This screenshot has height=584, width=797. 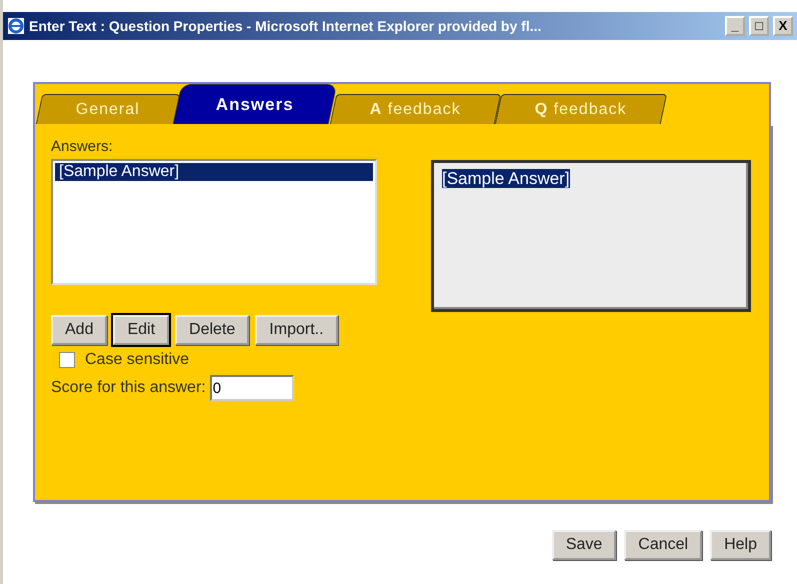 What do you see at coordinates (67, 360) in the screenshot?
I see `checkbox` at bounding box center [67, 360].